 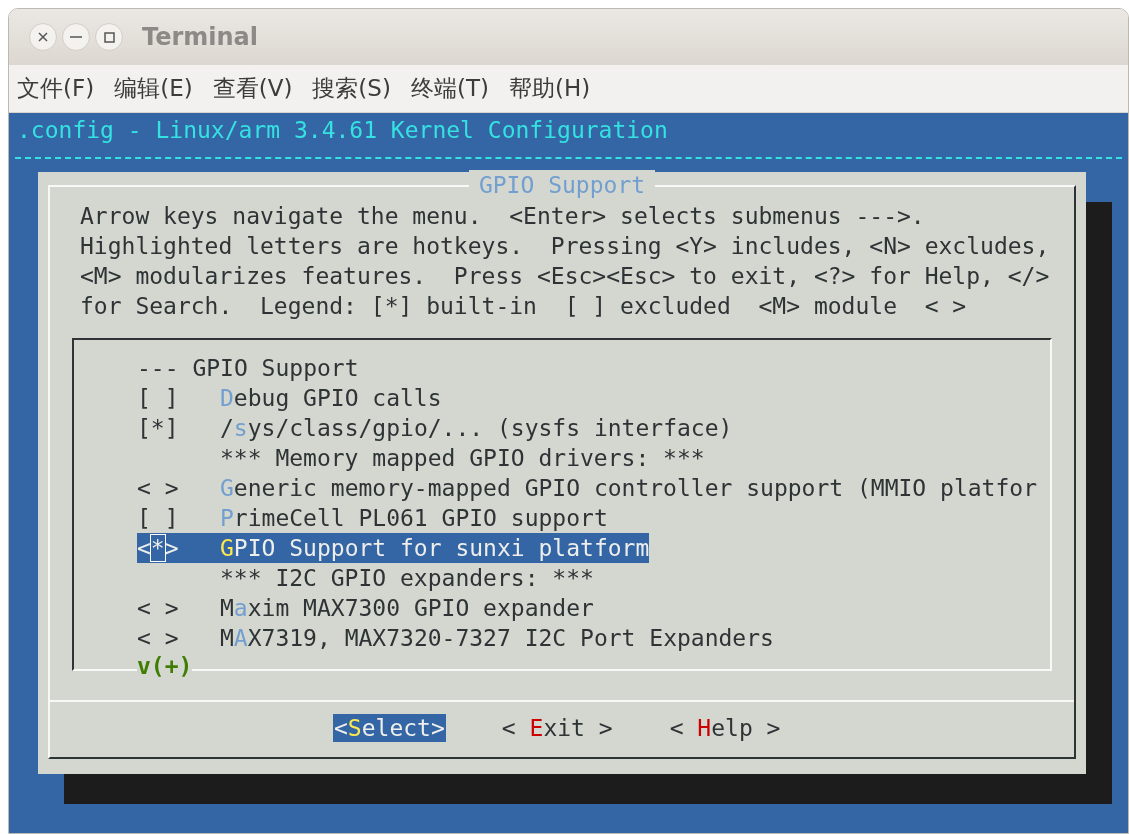 I want to click on menu-item: < > Maxim MAX7300 GPIO expander, so click(x=365, y=608).